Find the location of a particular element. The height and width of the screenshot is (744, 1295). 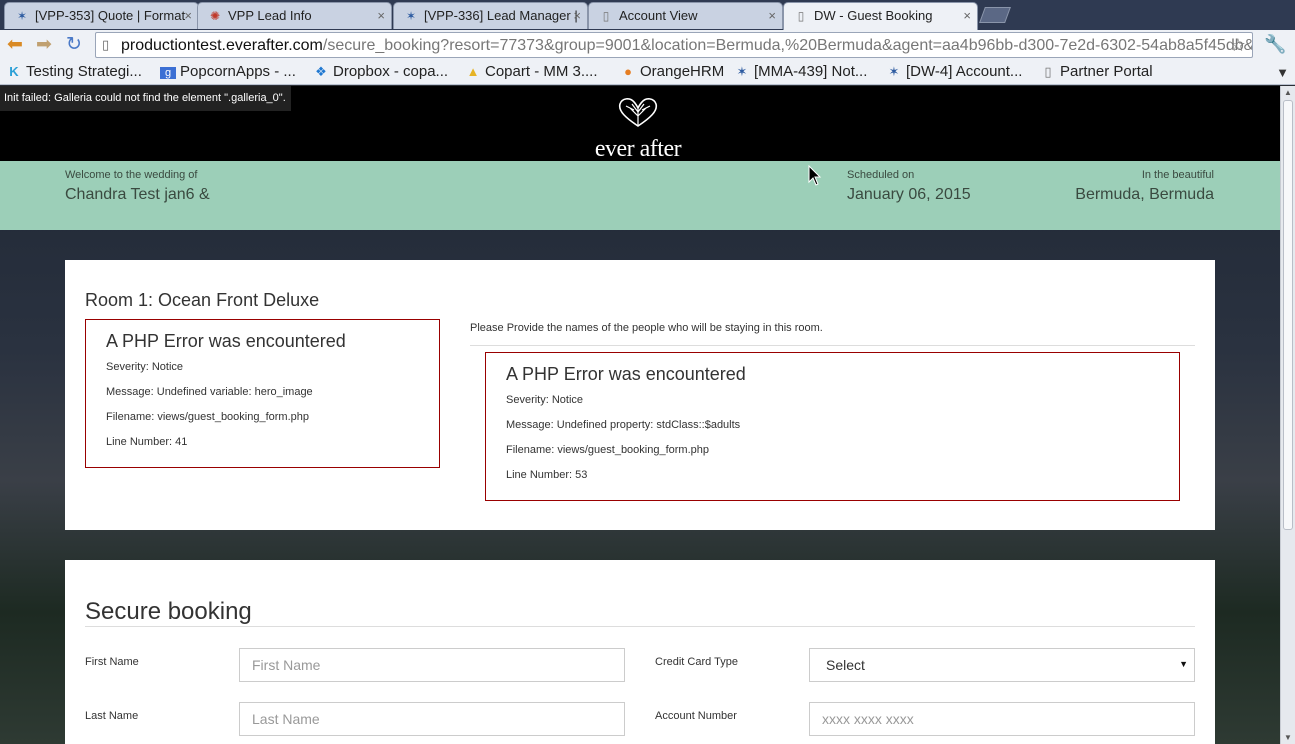

last-name-input is located at coordinates (432, 719).